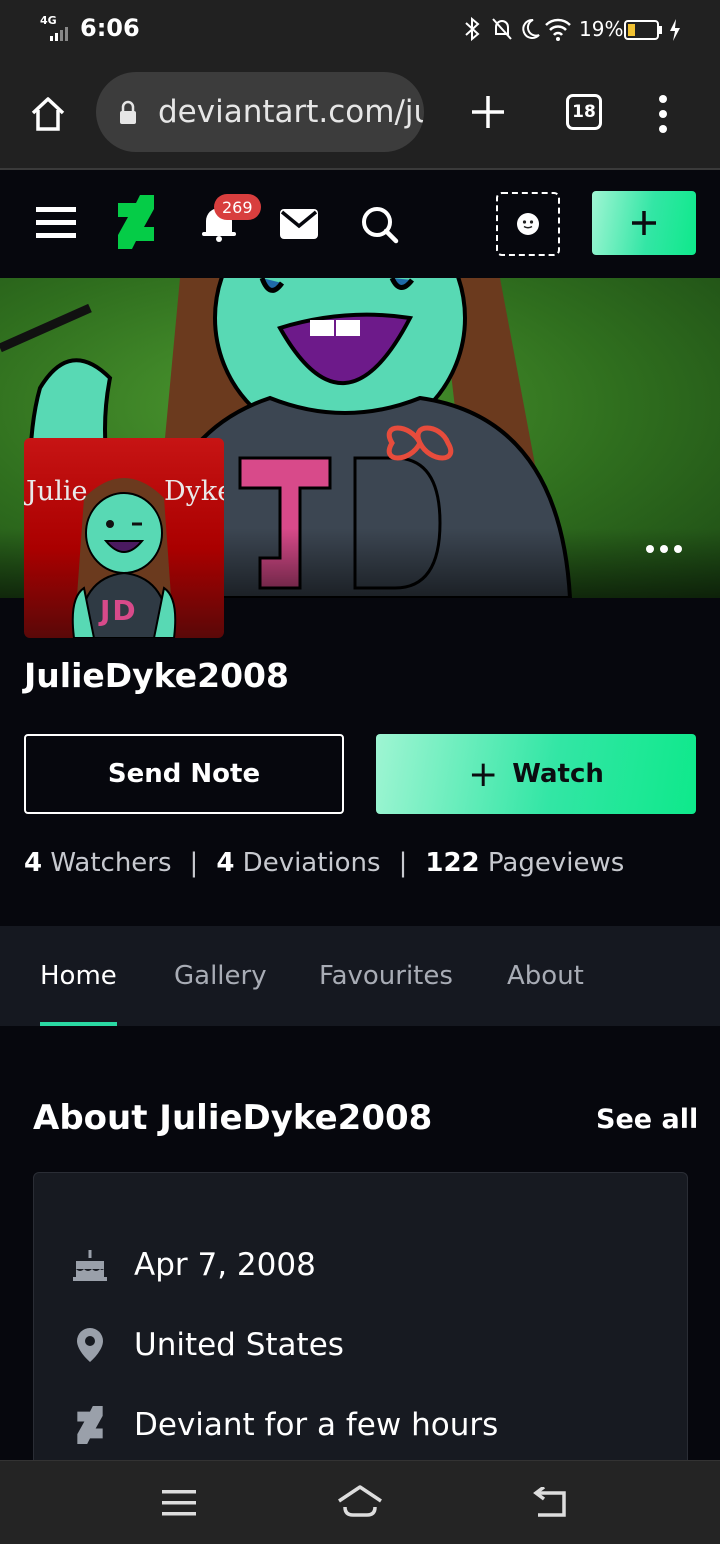 The height and width of the screenshot is (1544, 720). I want to click on tab-home: Home, so click(78, 976).